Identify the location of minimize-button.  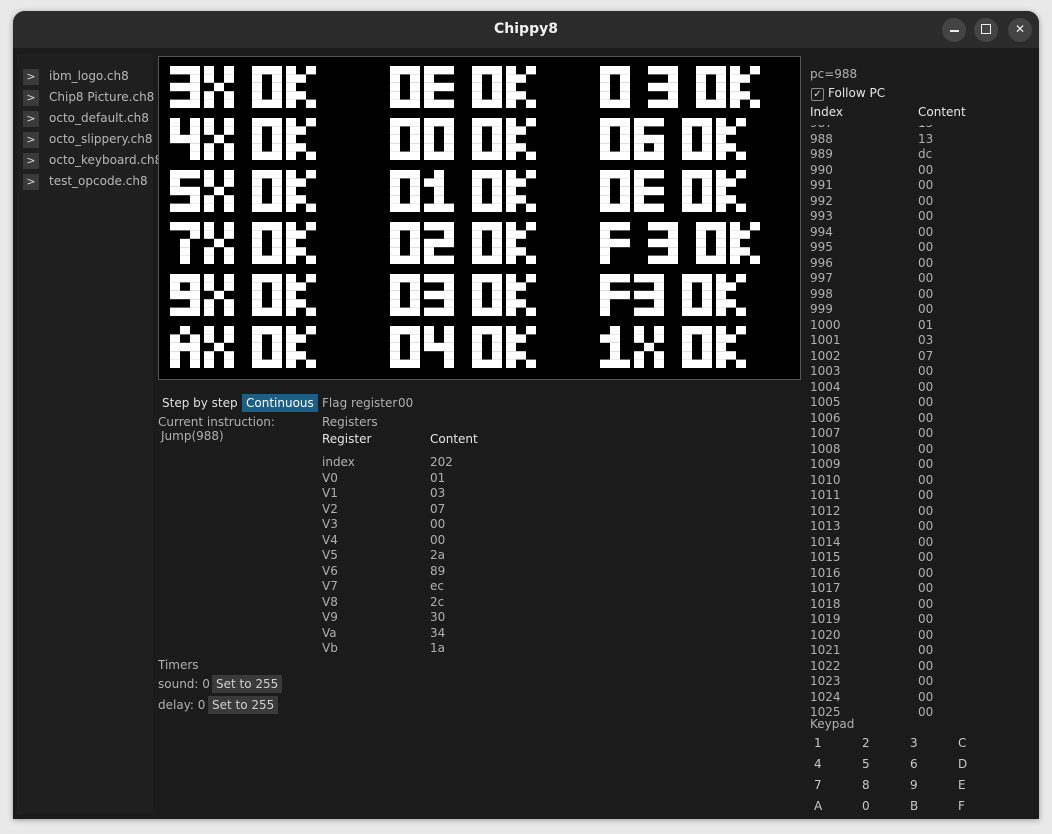
(954, 30).